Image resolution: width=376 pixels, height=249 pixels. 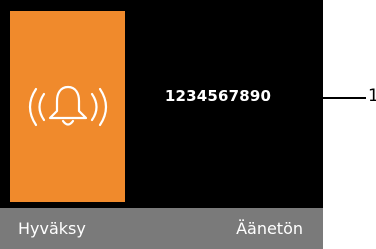 I want to click on callout-number: 1, so click(x=372, y=96).